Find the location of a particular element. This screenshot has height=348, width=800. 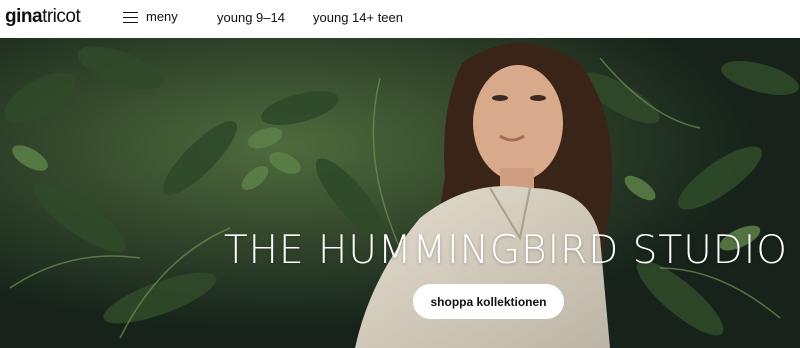

nav-link-young-14-teen: young 14+ teen is located at coordinates (358, 17).